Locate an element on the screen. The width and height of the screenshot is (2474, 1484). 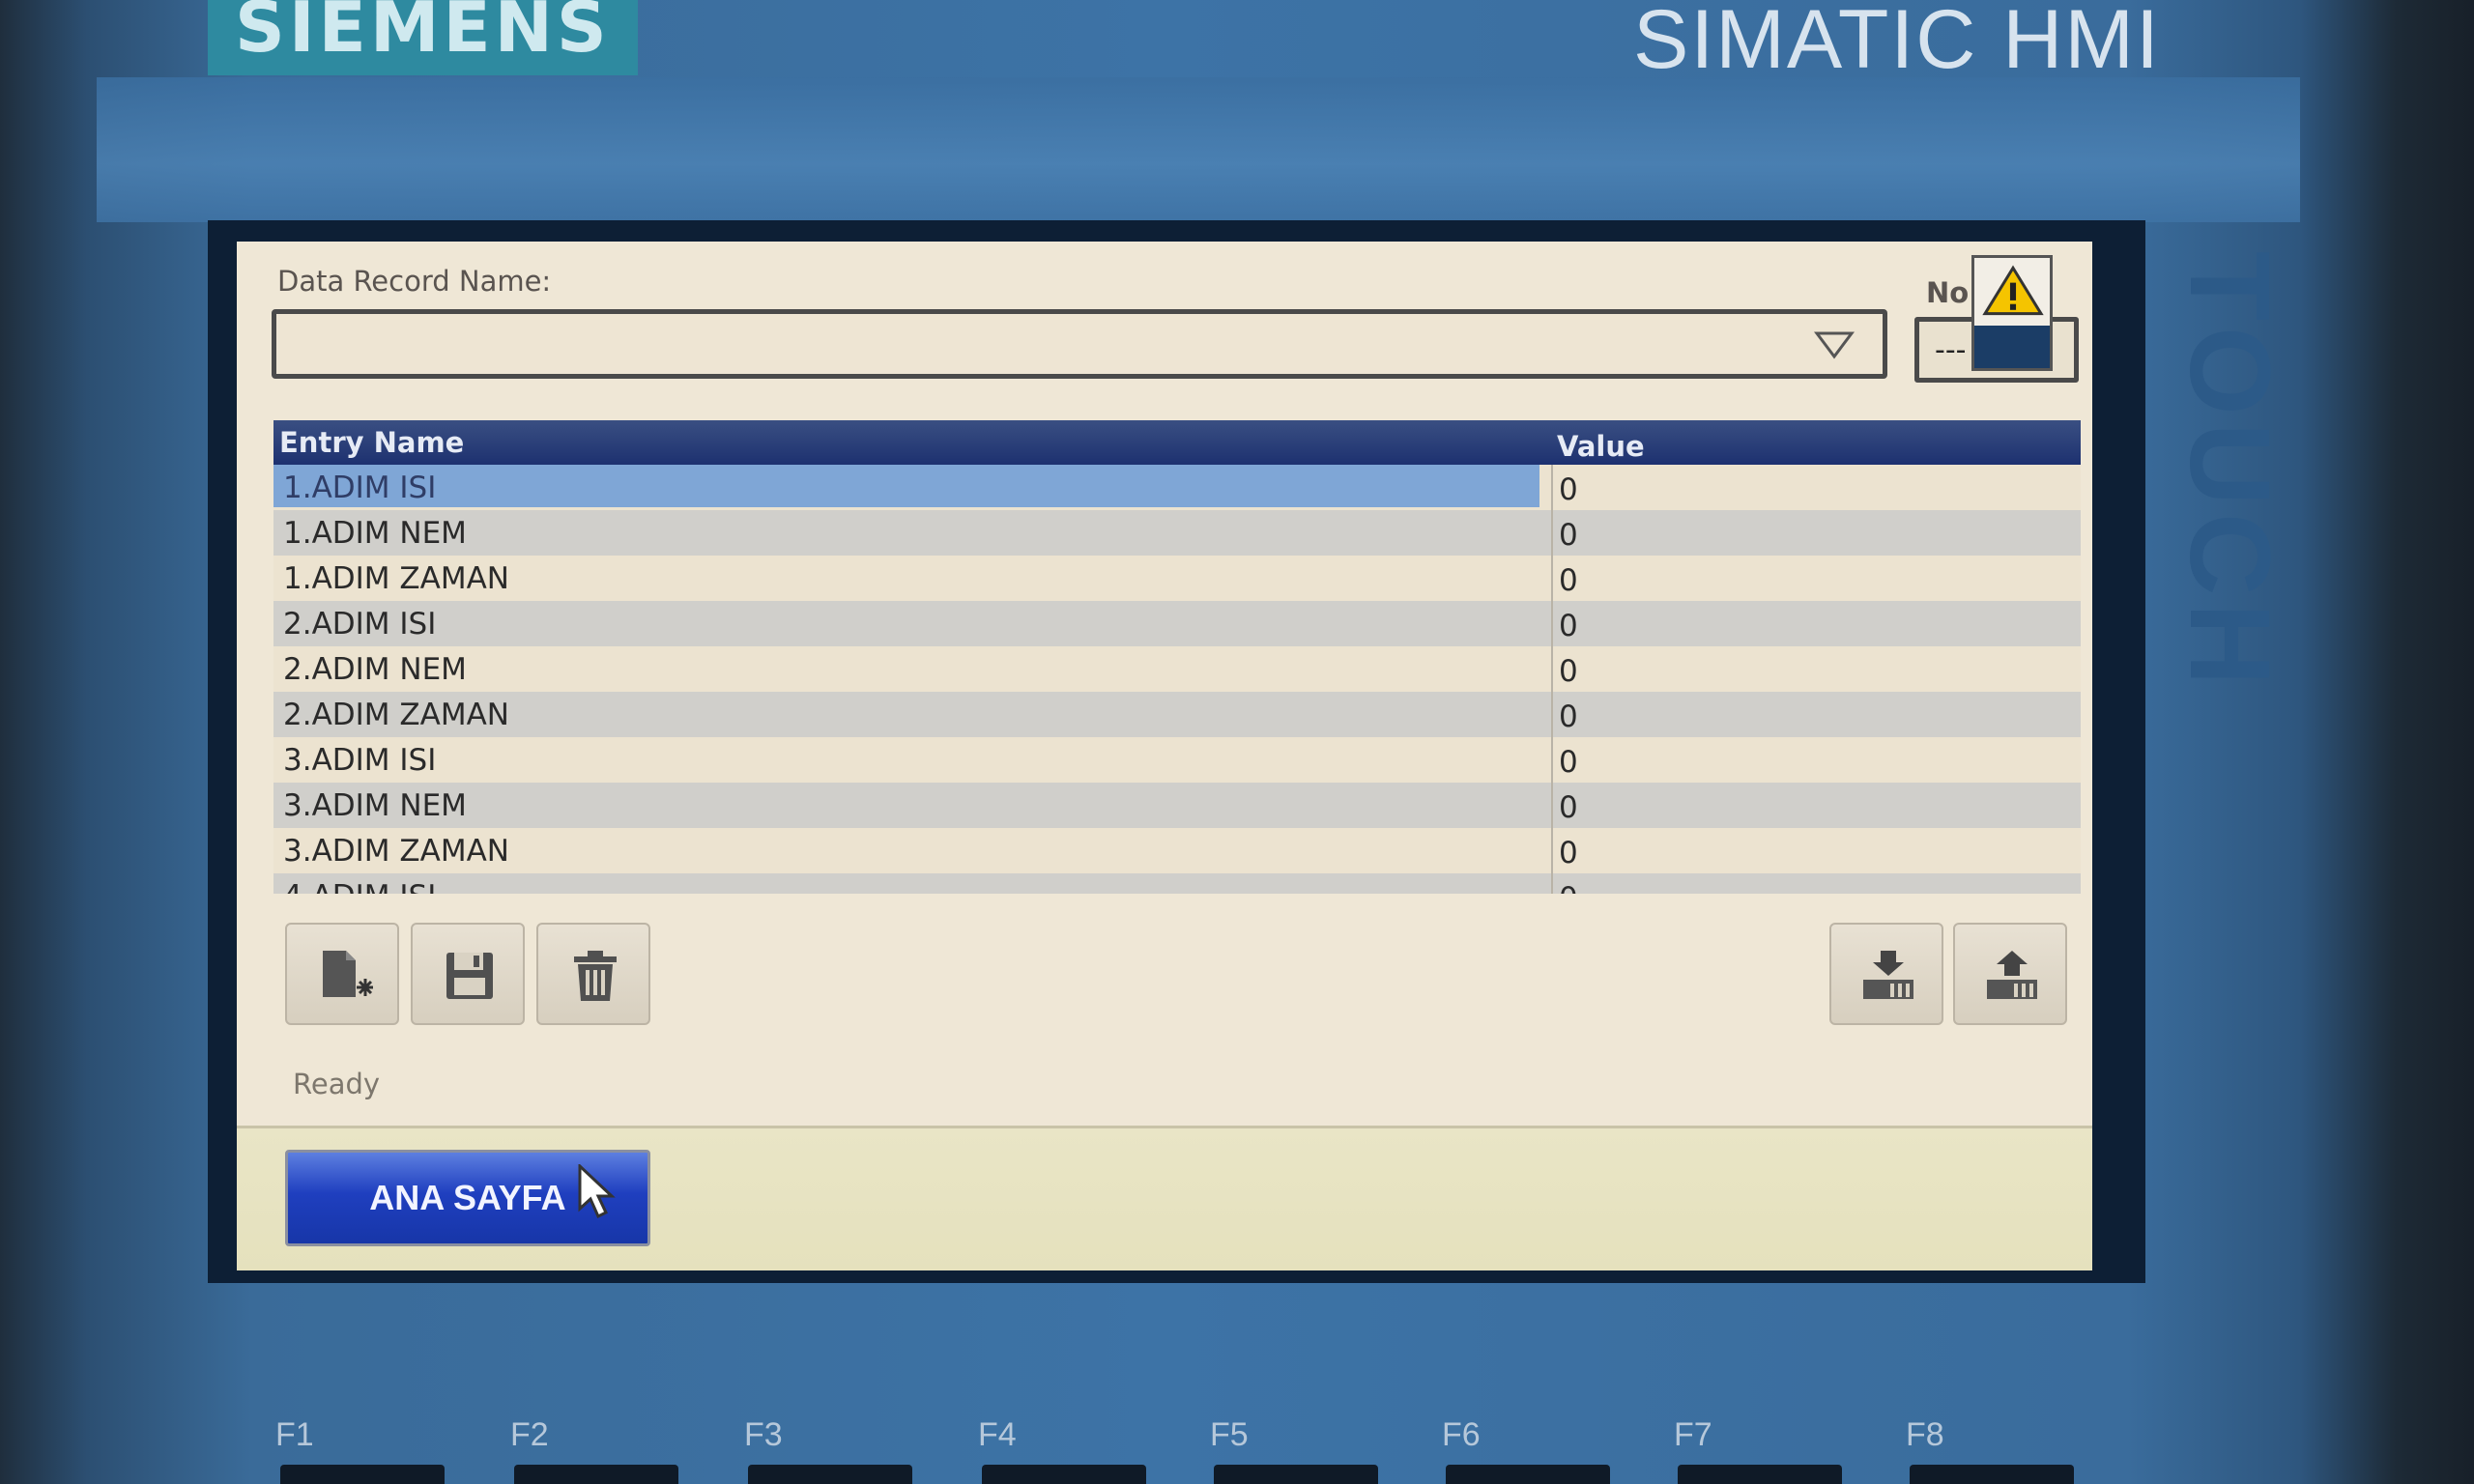
bezel-top-band is located at coordinates (1199, 149).